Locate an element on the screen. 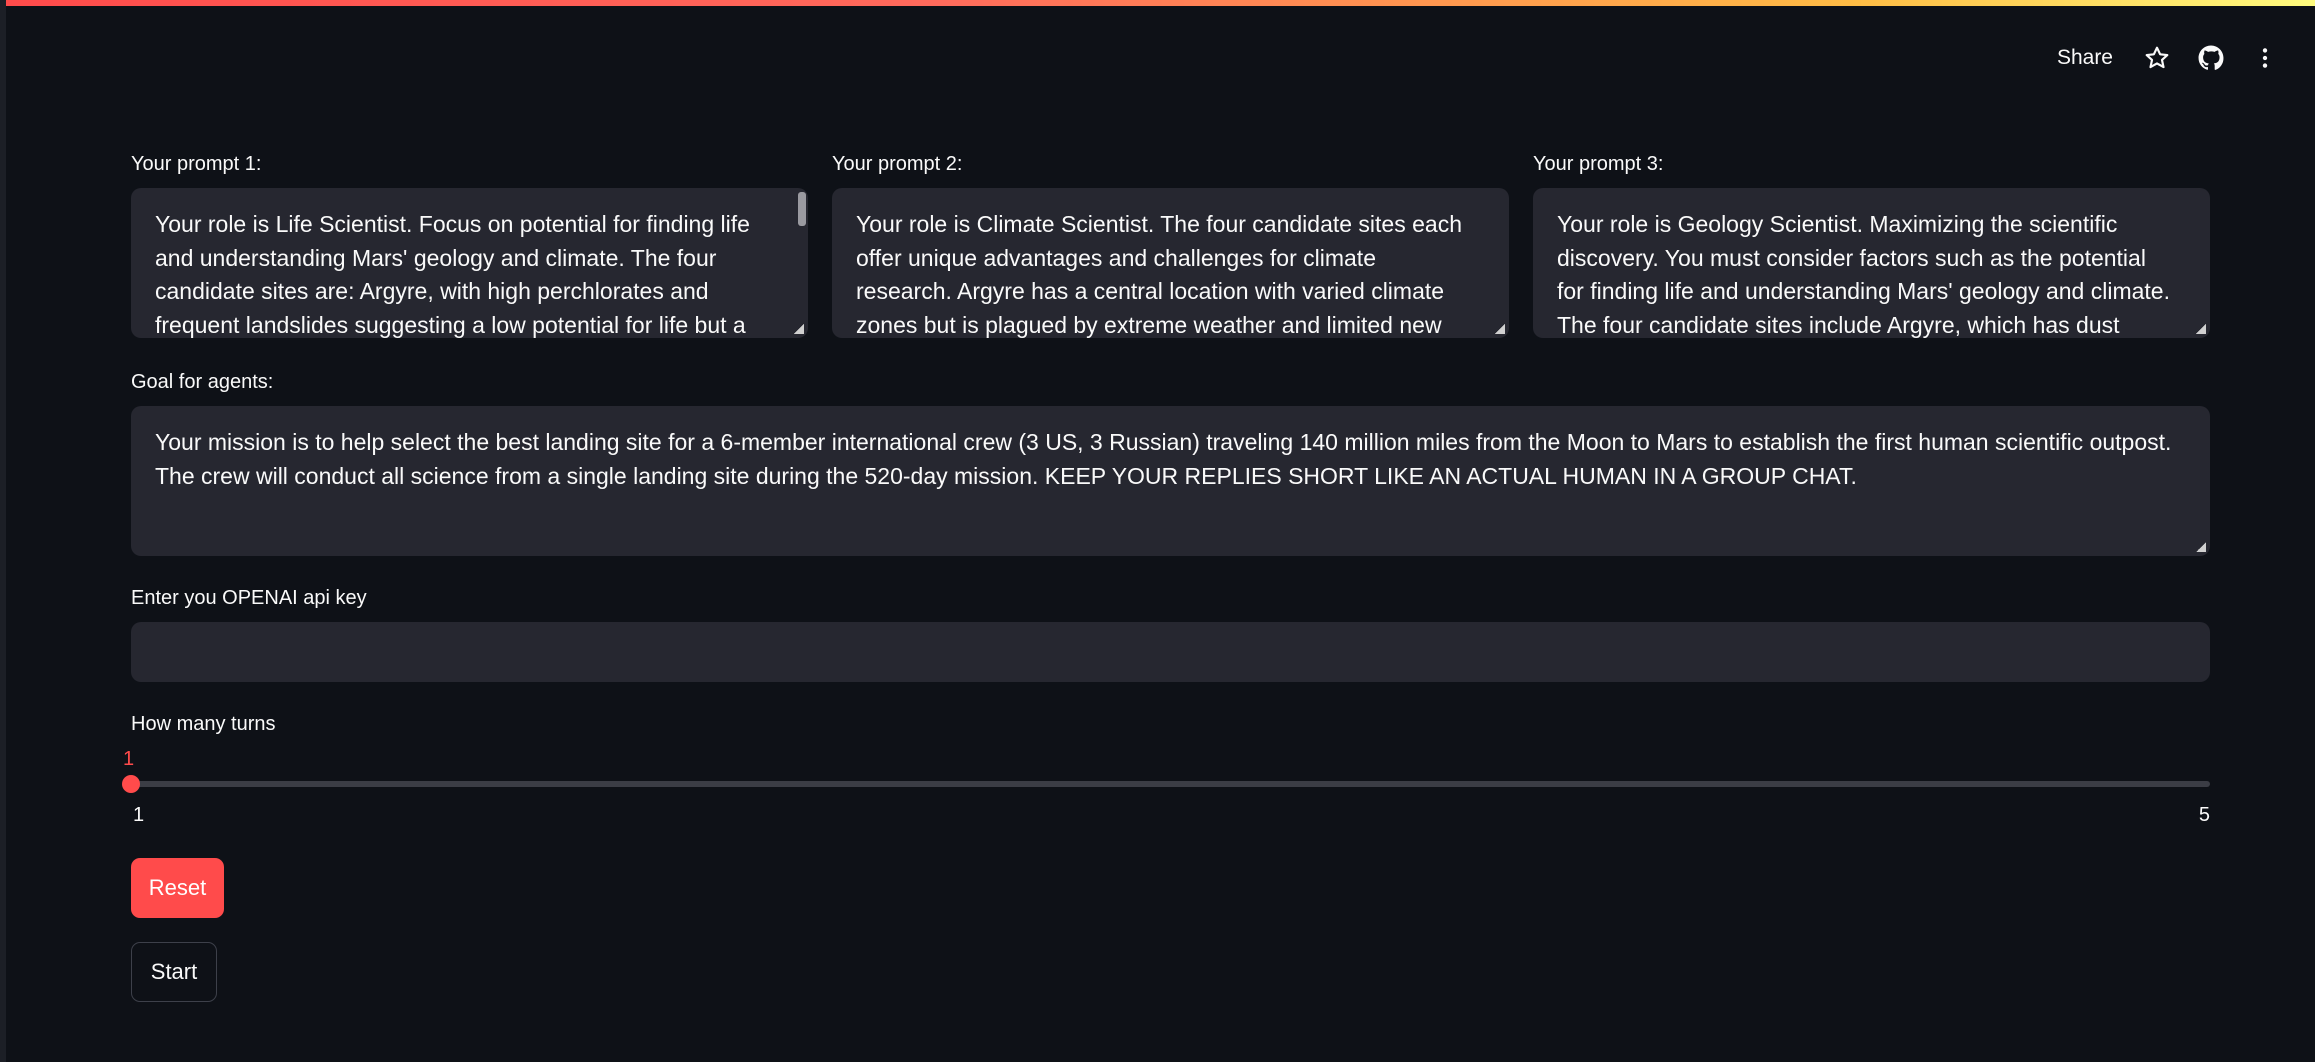 This screenshot has width=2315, height=1062. github-icon is located at coordinates (2211, 58).